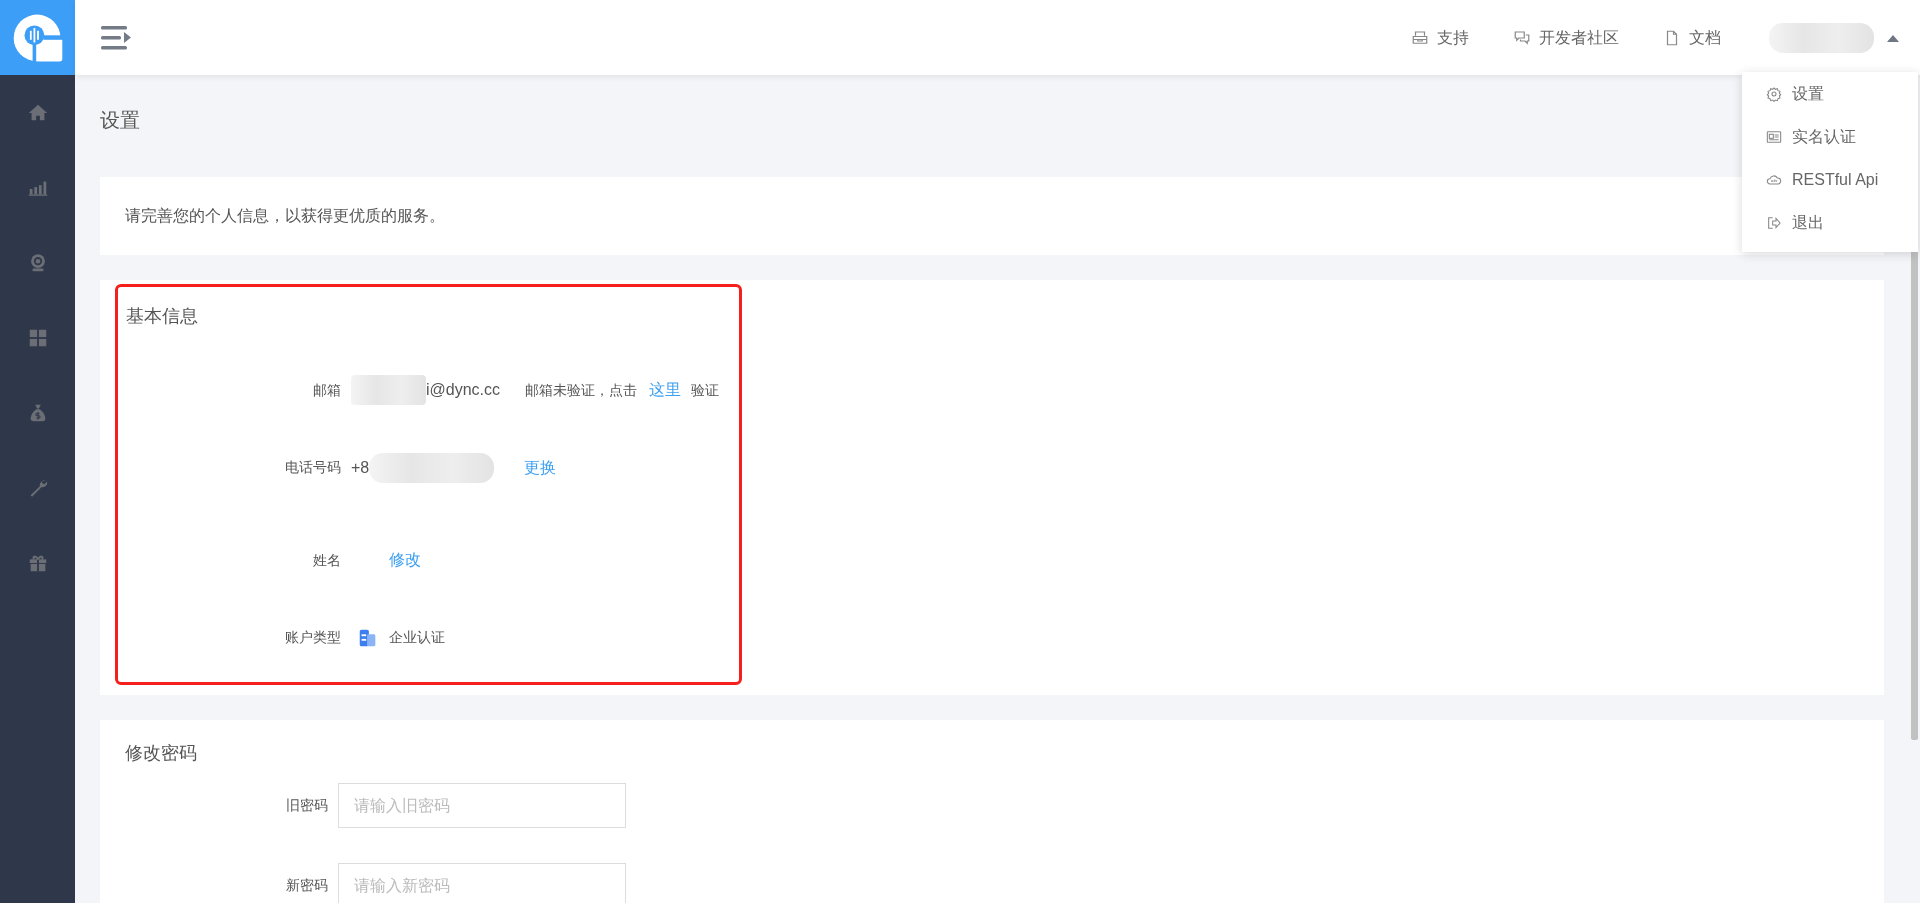 This screenshot has height=903, width=1920. I want to click on menu-toggle-icon, so click(116, 37).